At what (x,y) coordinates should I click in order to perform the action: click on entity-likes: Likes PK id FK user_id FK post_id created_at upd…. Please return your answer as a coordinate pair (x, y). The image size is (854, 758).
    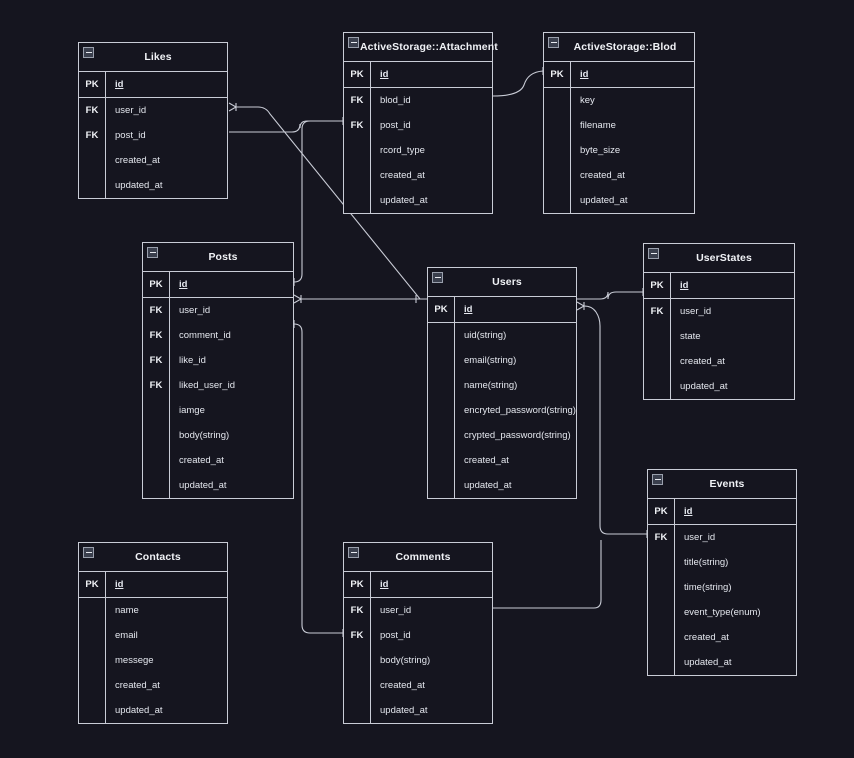
    Looking at the image, I should click on (153, 120).